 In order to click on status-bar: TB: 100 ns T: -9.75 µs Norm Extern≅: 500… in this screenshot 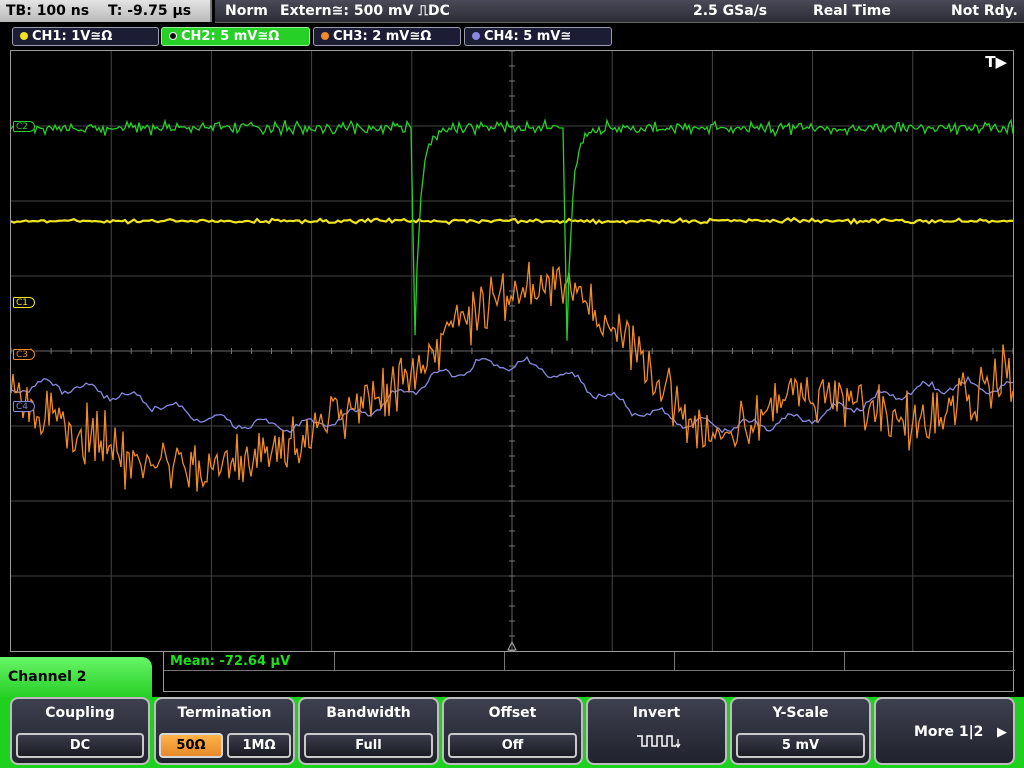, I will do `click(512, 12)`.